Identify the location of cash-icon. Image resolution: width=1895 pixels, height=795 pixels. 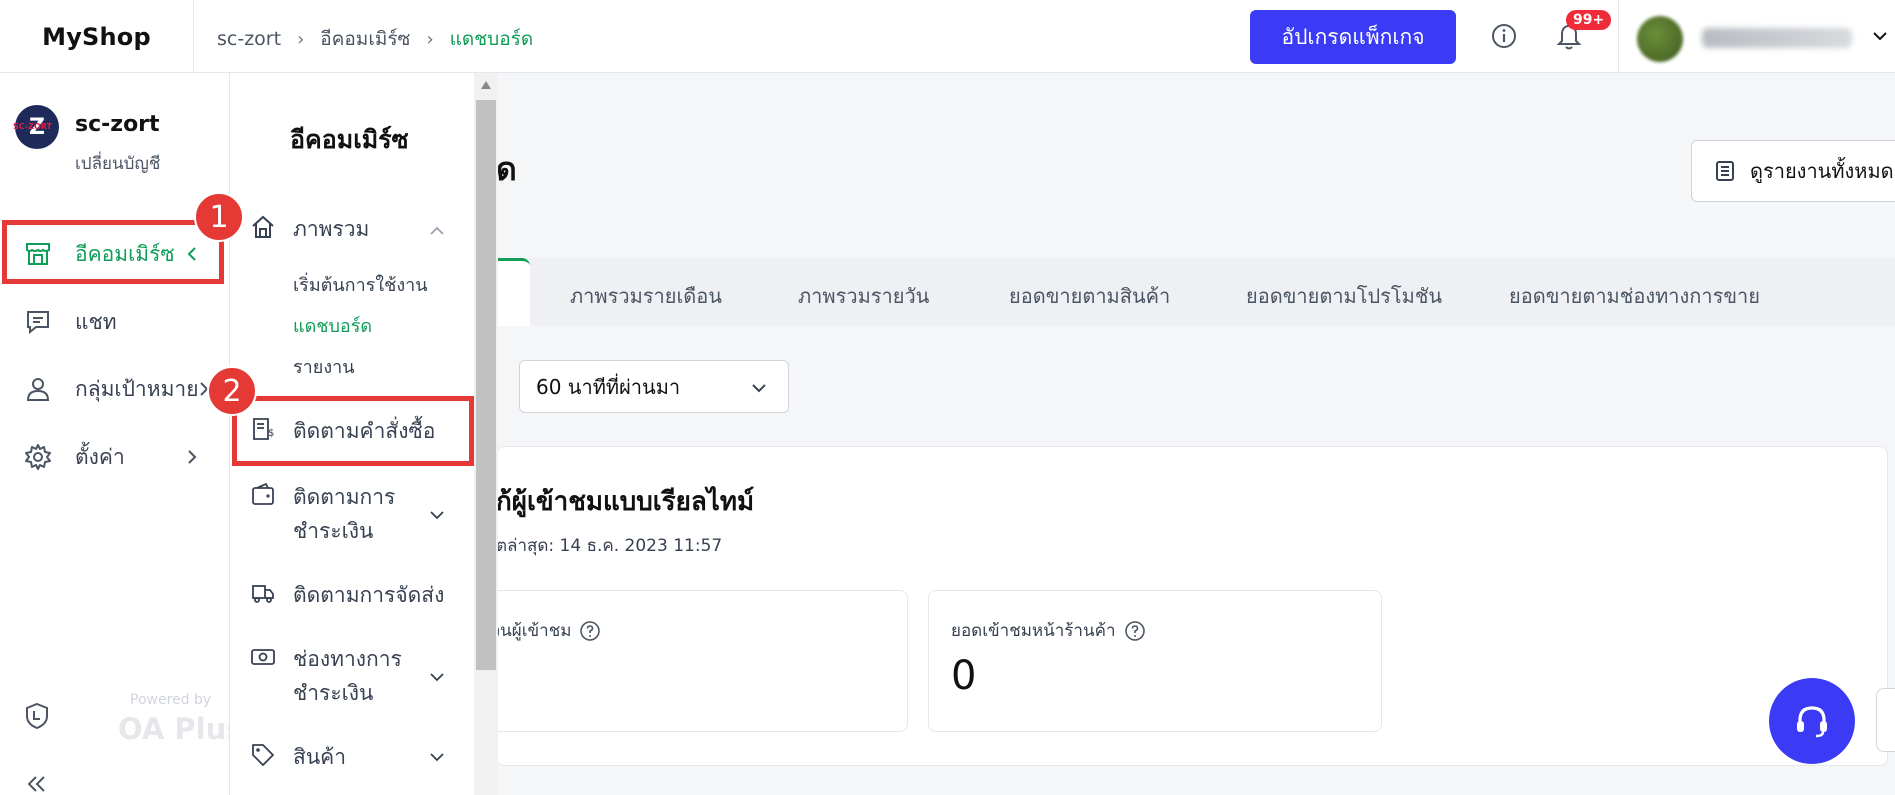
(263, 657).